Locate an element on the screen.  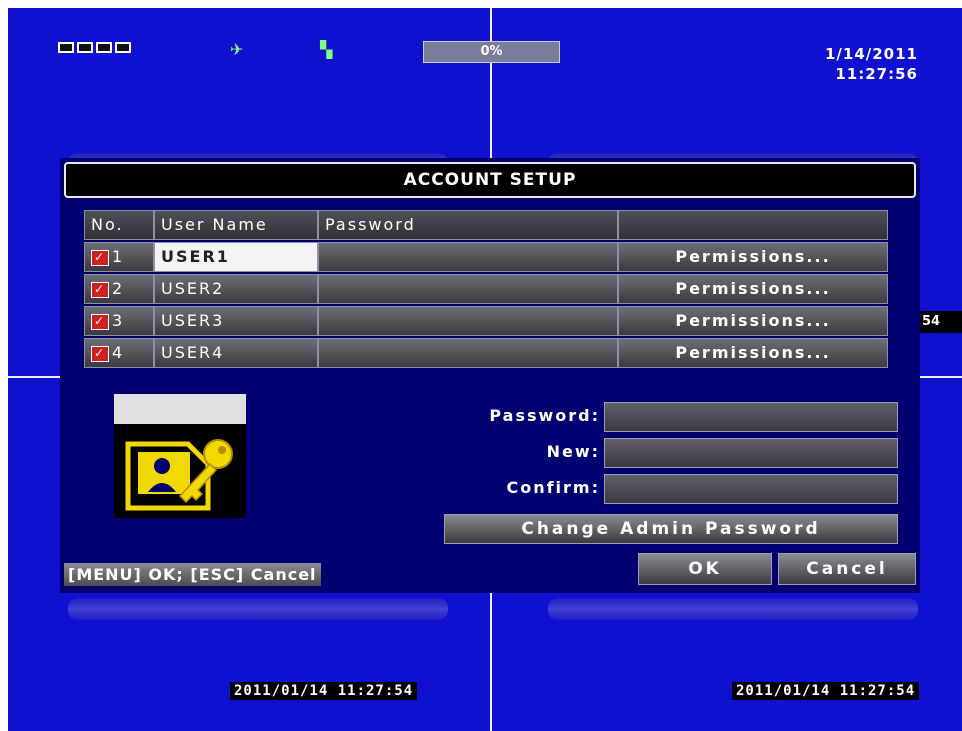
new-password-field is located at coordinates (751, 453).